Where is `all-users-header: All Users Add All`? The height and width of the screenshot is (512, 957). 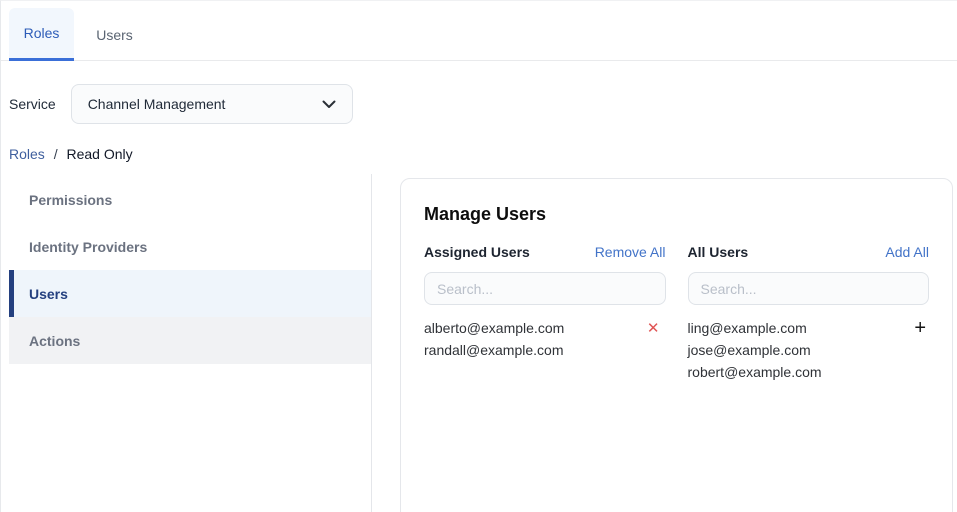
all-users-header: All Users Add All is located at coordinates (809, 252).